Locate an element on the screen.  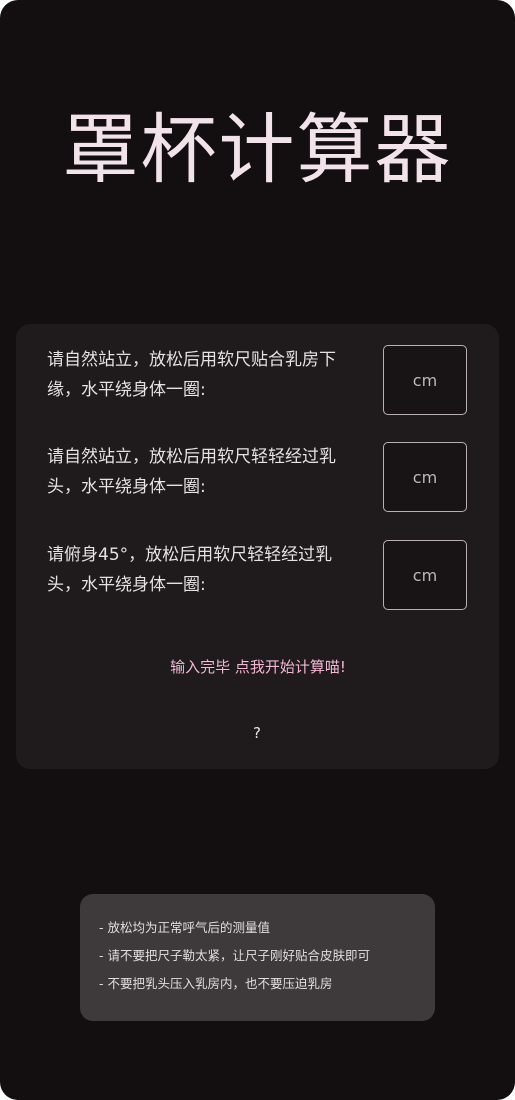
page-title: 罩杯计算器 is located at coordinates (257, 149).